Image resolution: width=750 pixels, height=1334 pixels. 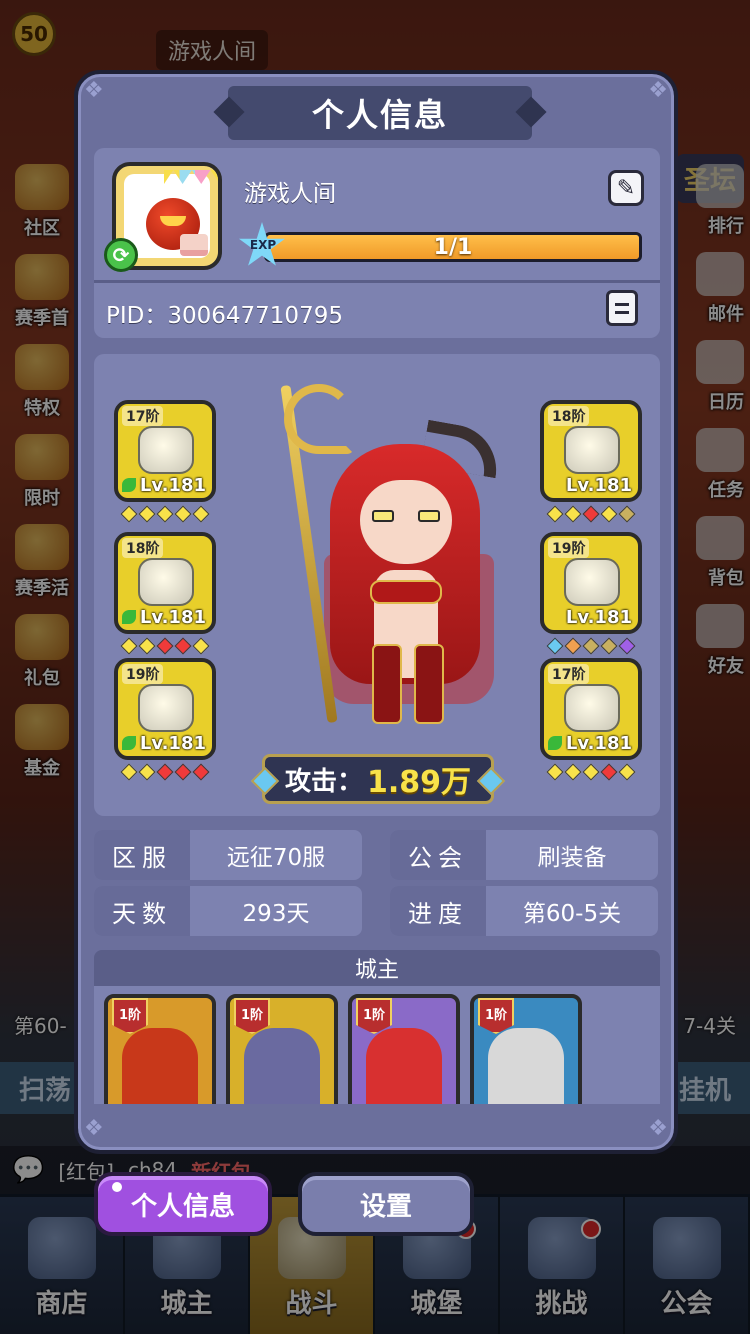 What do you see at coordinates (572, 914) in the screenshot?
I see `info-value: 第60-5关` at bounding box center [572, 914].